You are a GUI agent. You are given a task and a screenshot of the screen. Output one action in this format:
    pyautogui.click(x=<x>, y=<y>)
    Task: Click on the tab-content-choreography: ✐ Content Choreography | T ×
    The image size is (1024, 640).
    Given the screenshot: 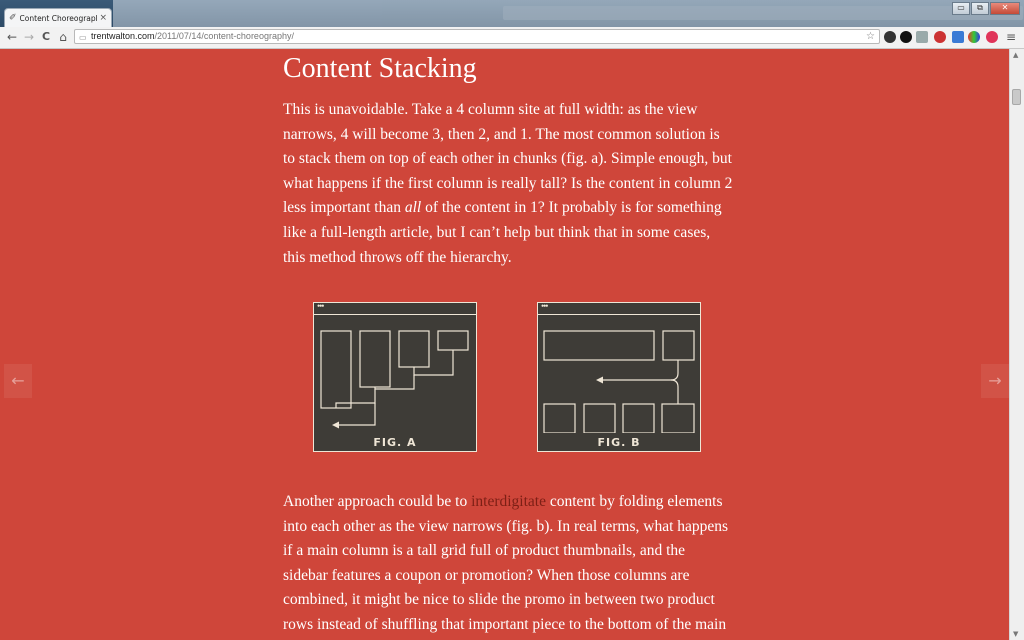 What is the action you would take?
    pyautogui.click(x=58, y=17)
    